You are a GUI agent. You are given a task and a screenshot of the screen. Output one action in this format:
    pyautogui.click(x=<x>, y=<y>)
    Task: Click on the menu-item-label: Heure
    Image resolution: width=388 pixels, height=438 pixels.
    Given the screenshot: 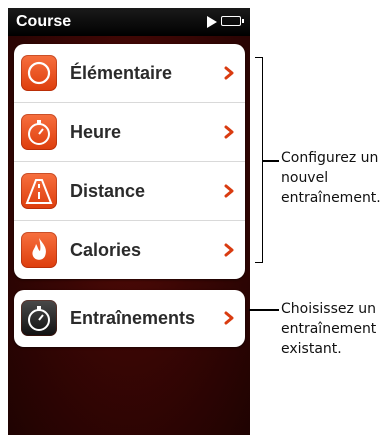 What is the action you would take?
    pyautogui.click(x=96, y=132)
    